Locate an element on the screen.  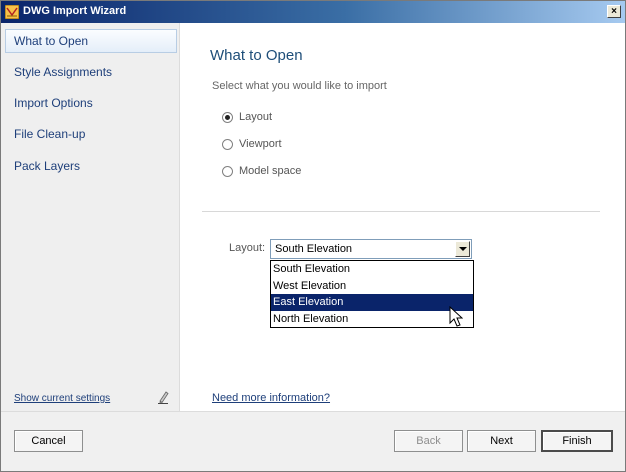
sidebar-item-label: Import Options is located at coordinates (53, 103).